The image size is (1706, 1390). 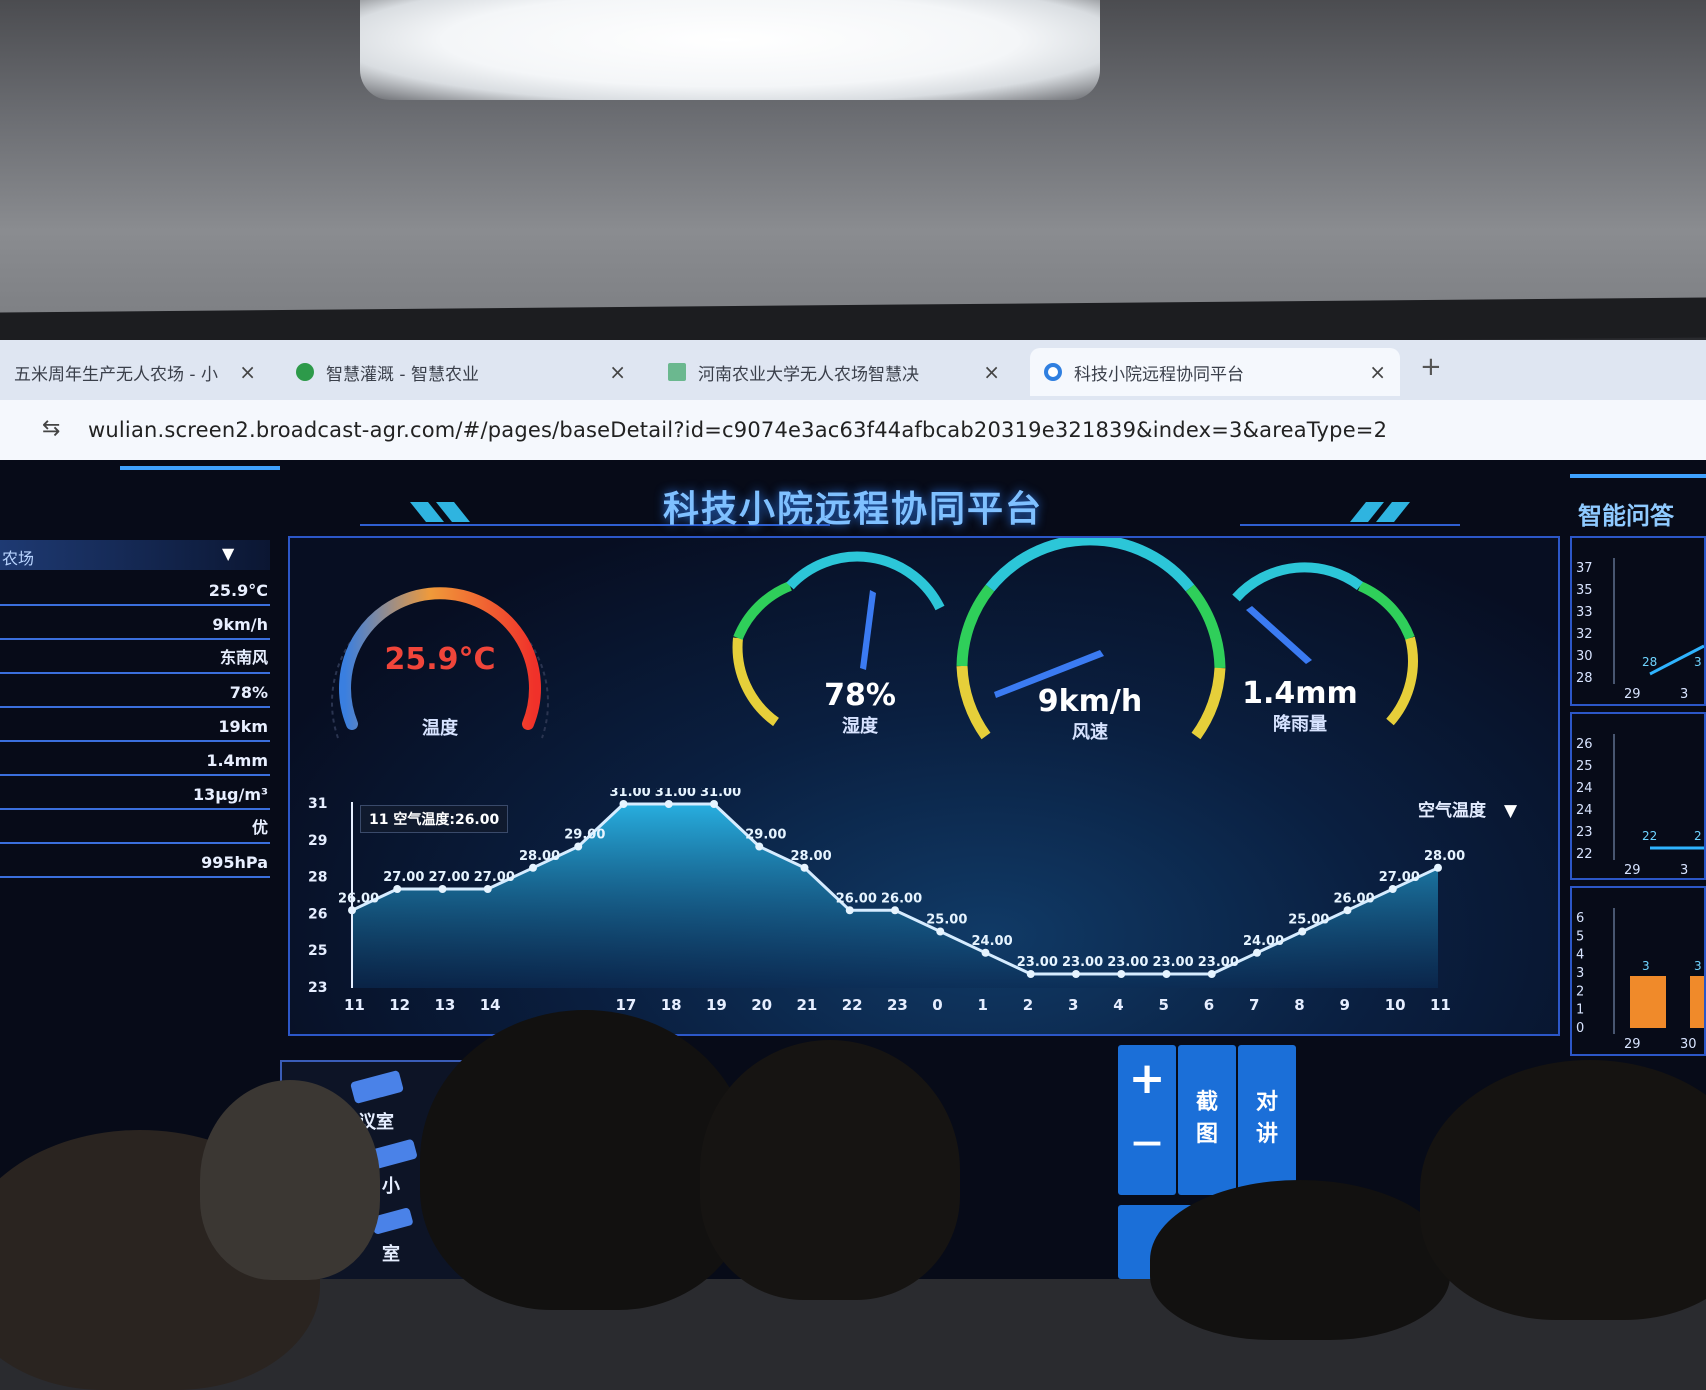 What do you see at coordinates (135, 623) in the screenshot?
I see `weather-row-wind-speed: 9km/h` at bounding box center [135, 623].